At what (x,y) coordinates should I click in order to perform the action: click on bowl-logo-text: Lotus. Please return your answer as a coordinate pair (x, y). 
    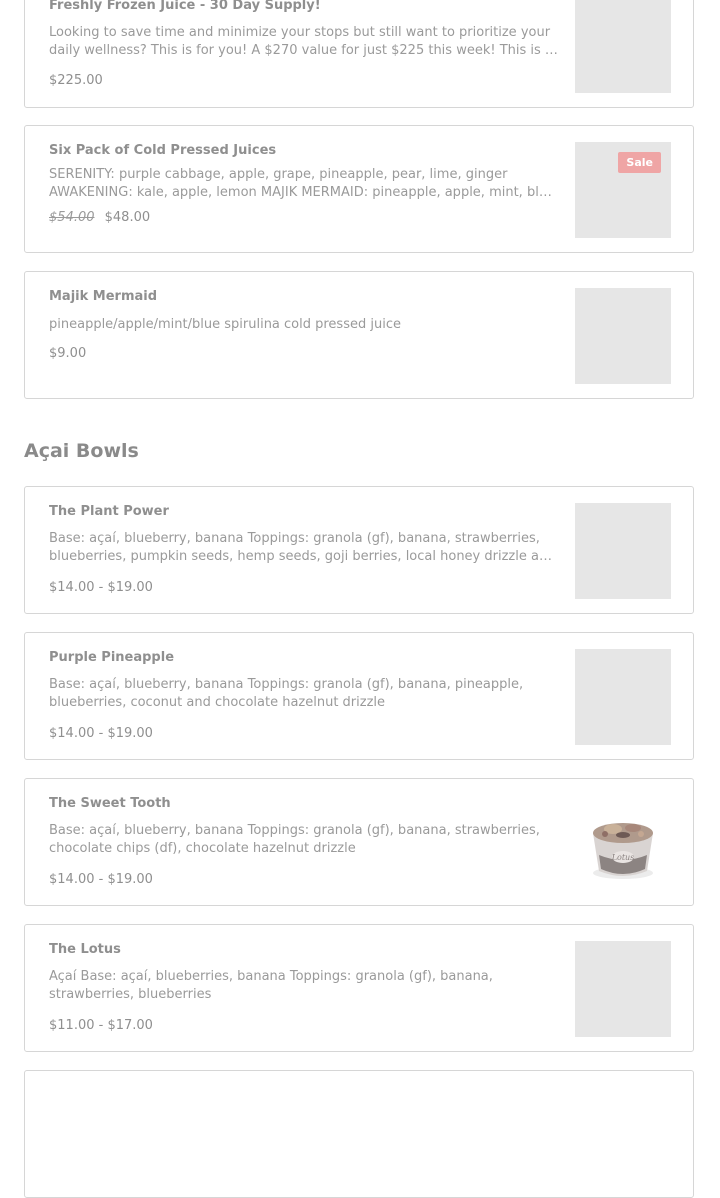
    Looking at the image, I should click on (623, 857).